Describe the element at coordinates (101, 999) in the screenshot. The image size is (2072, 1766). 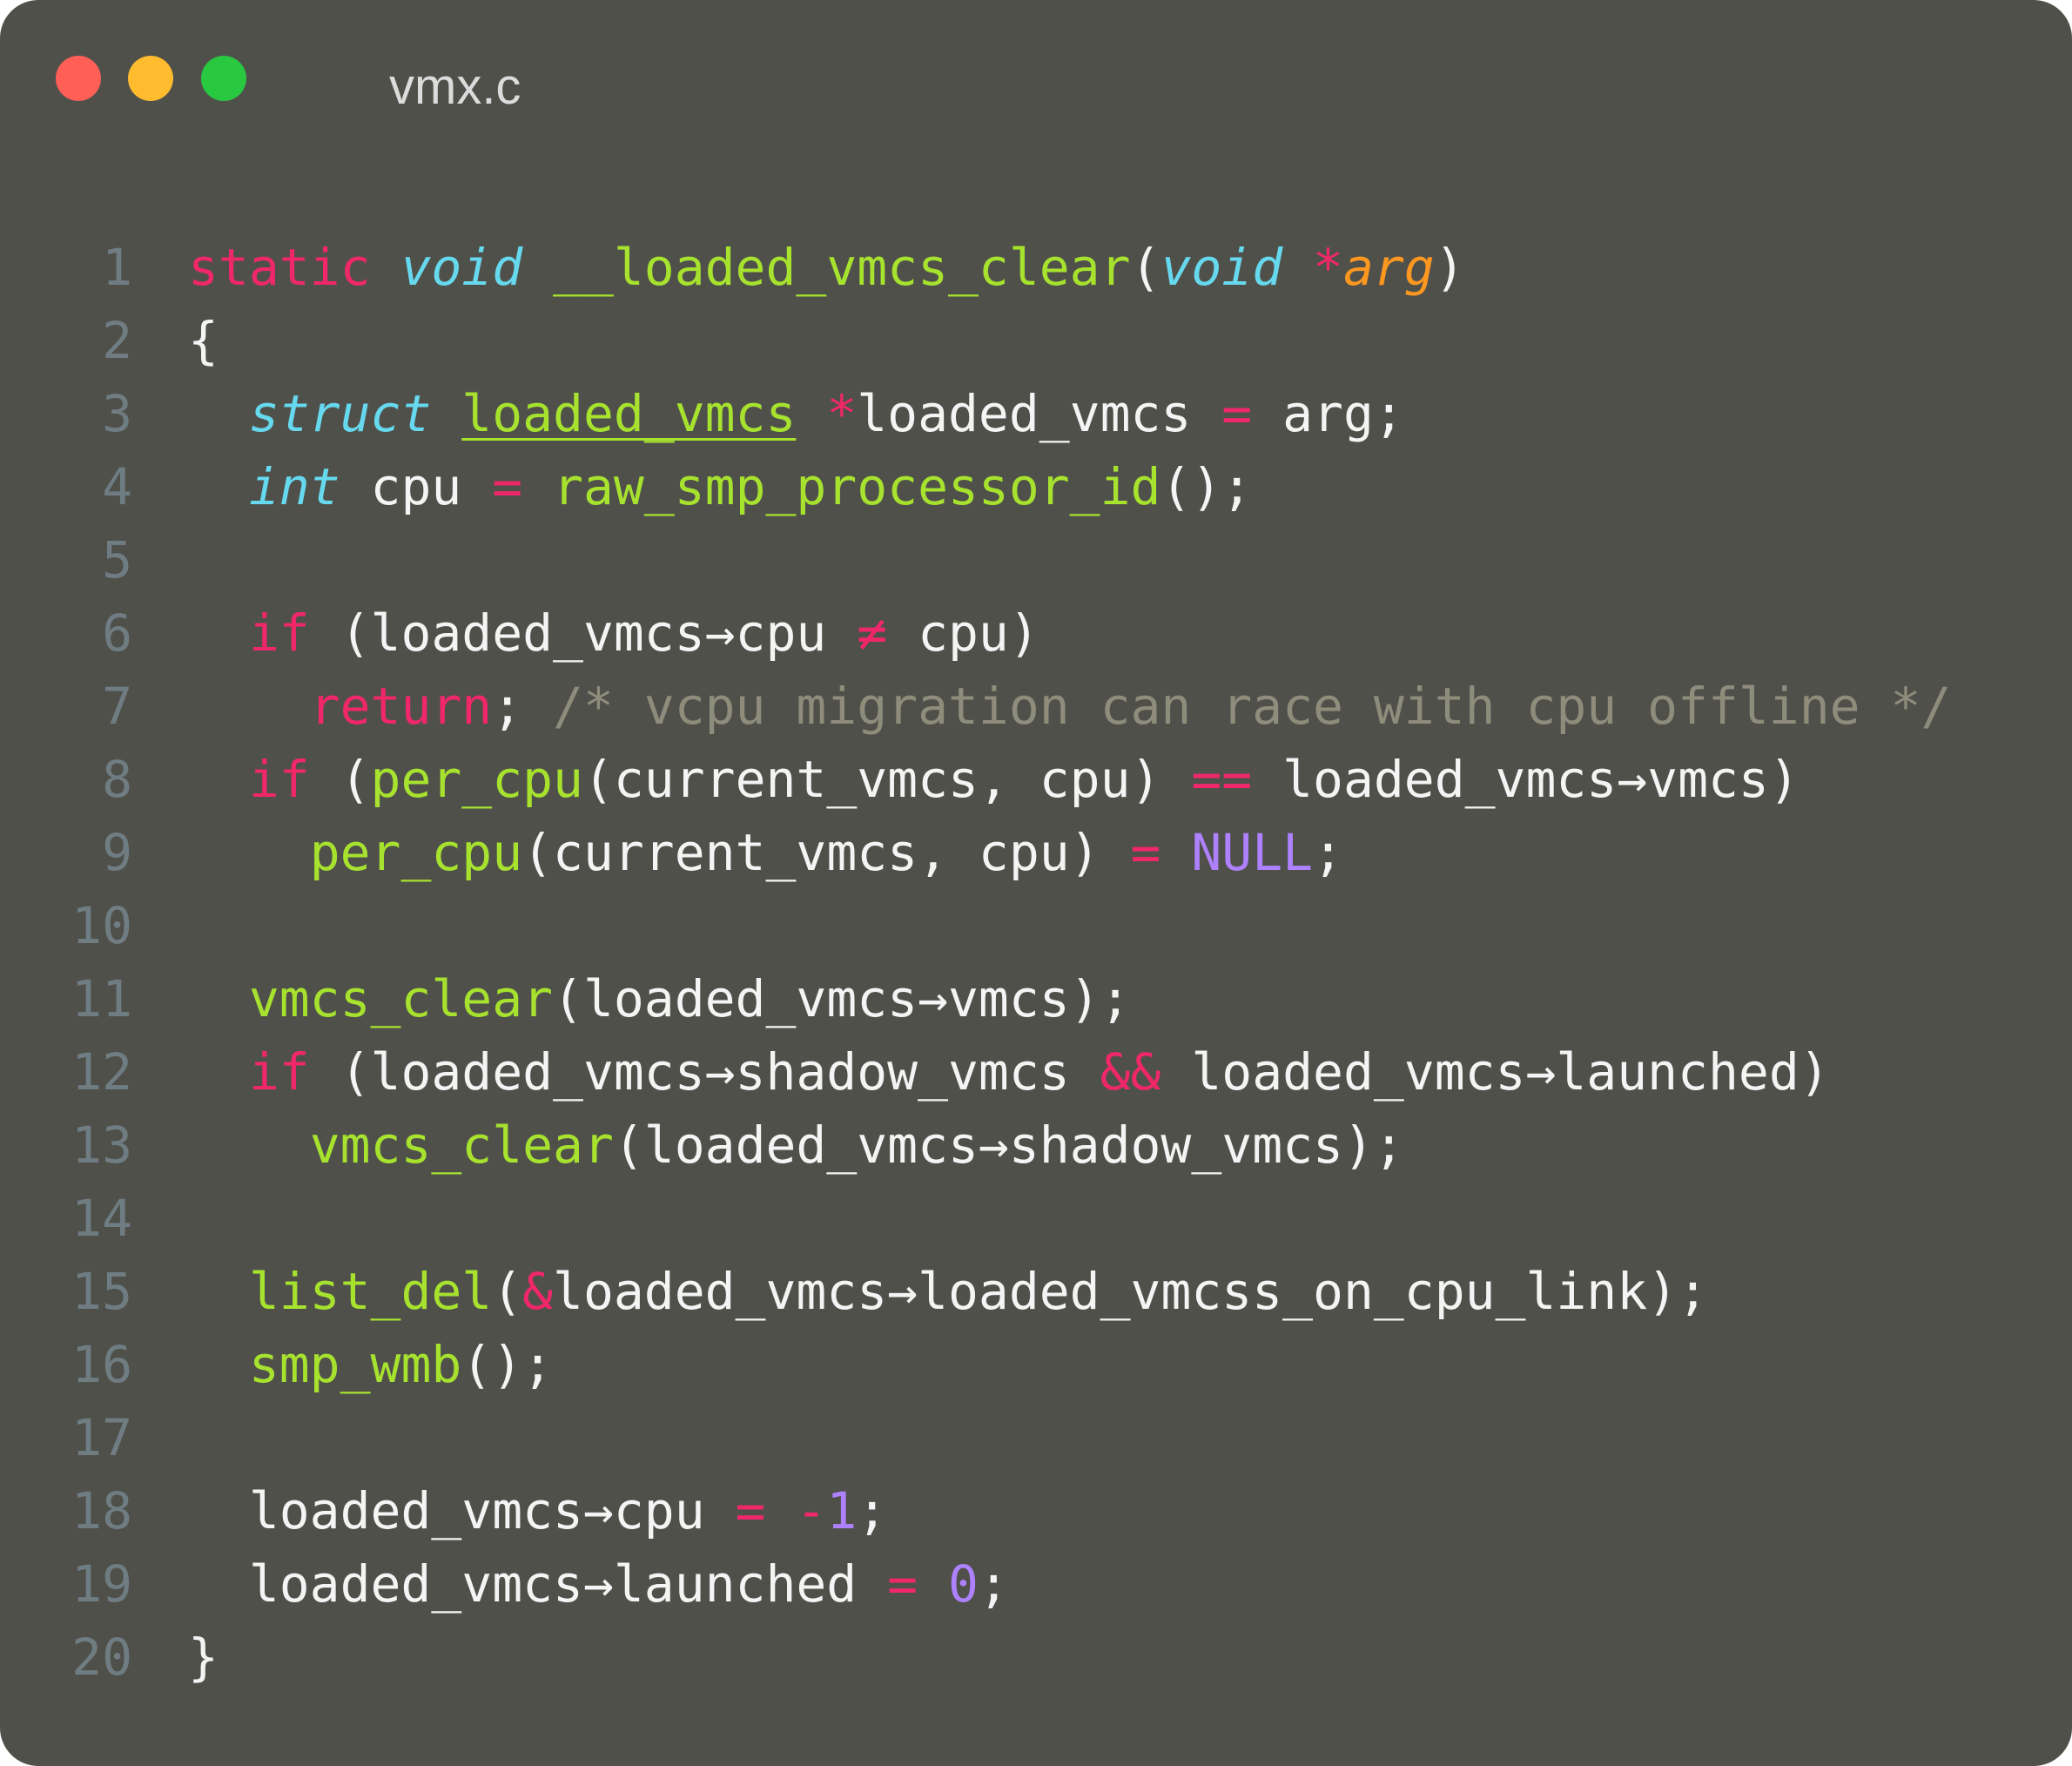
I see `line-number: 11` at that location.